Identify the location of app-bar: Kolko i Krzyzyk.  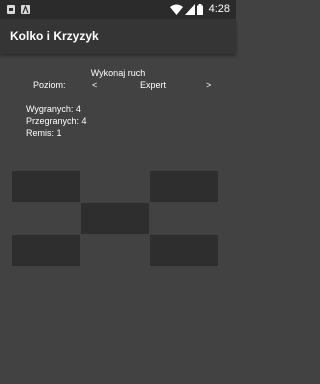
(118, 36).